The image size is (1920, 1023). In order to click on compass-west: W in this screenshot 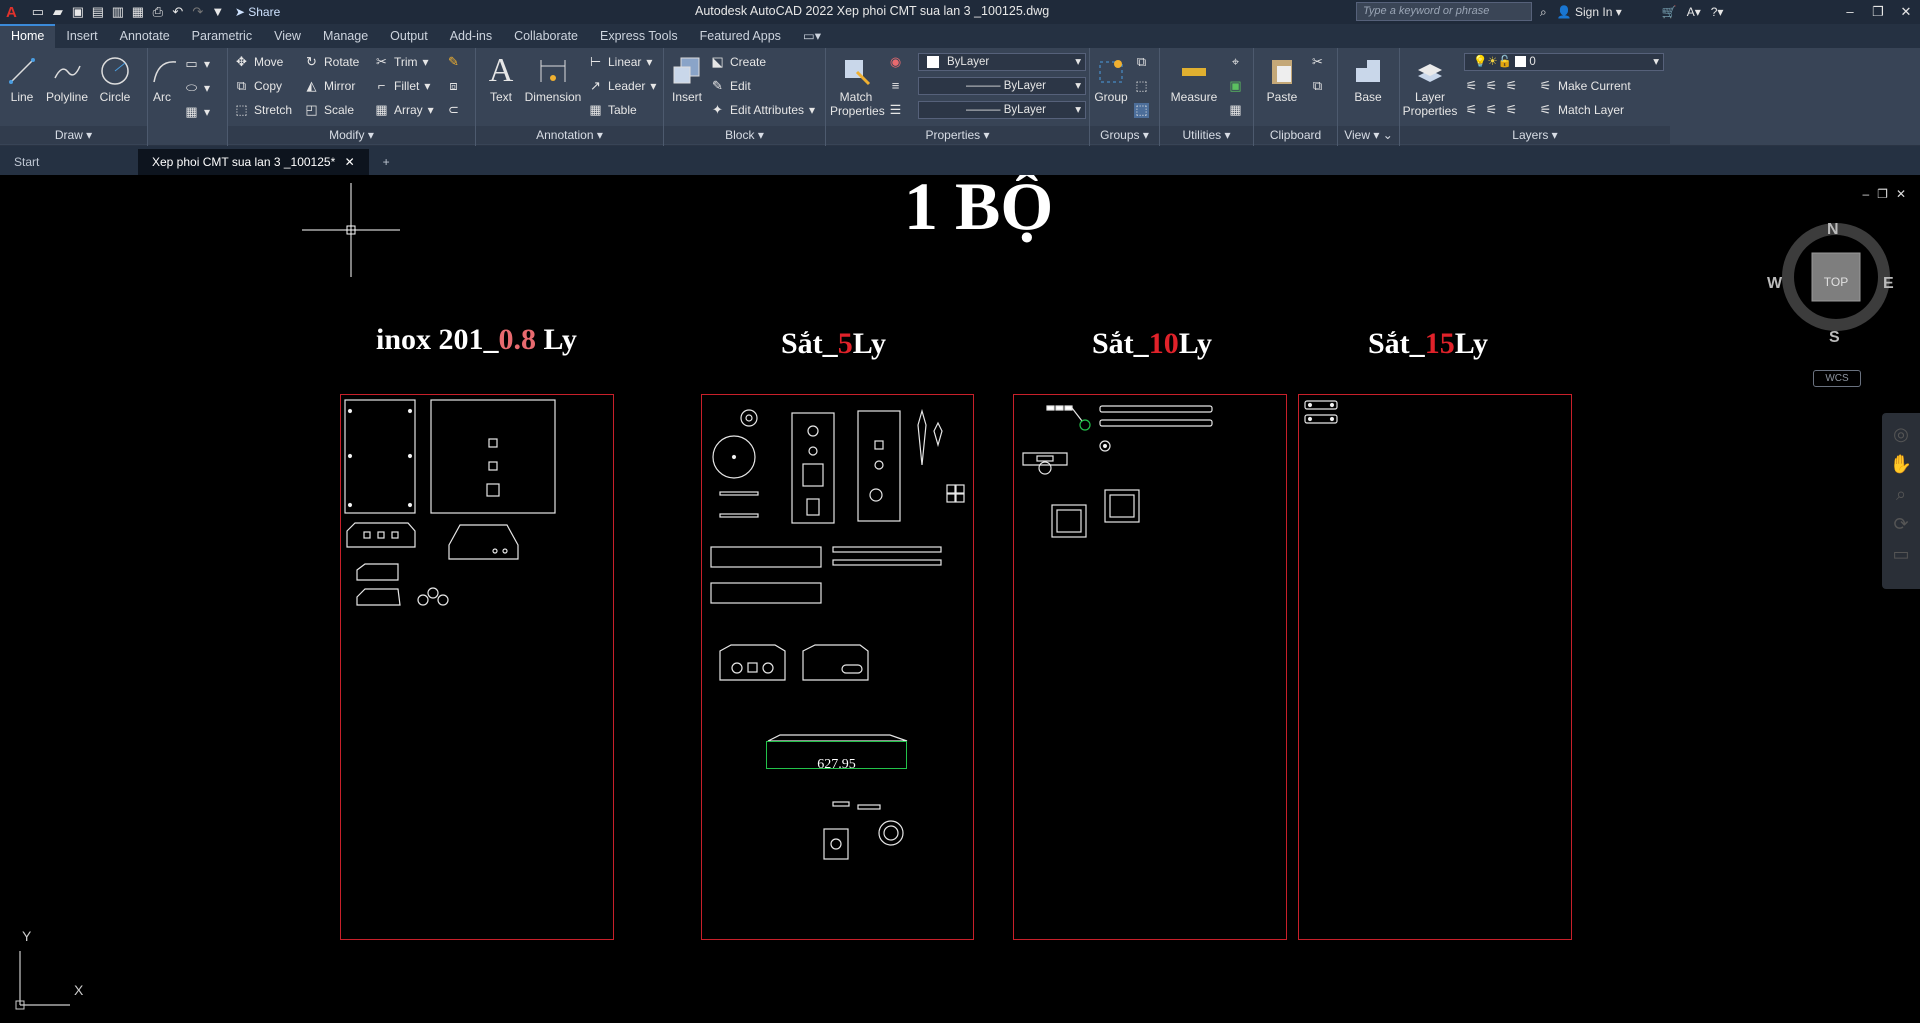, I will do `click(1774, 284)`.